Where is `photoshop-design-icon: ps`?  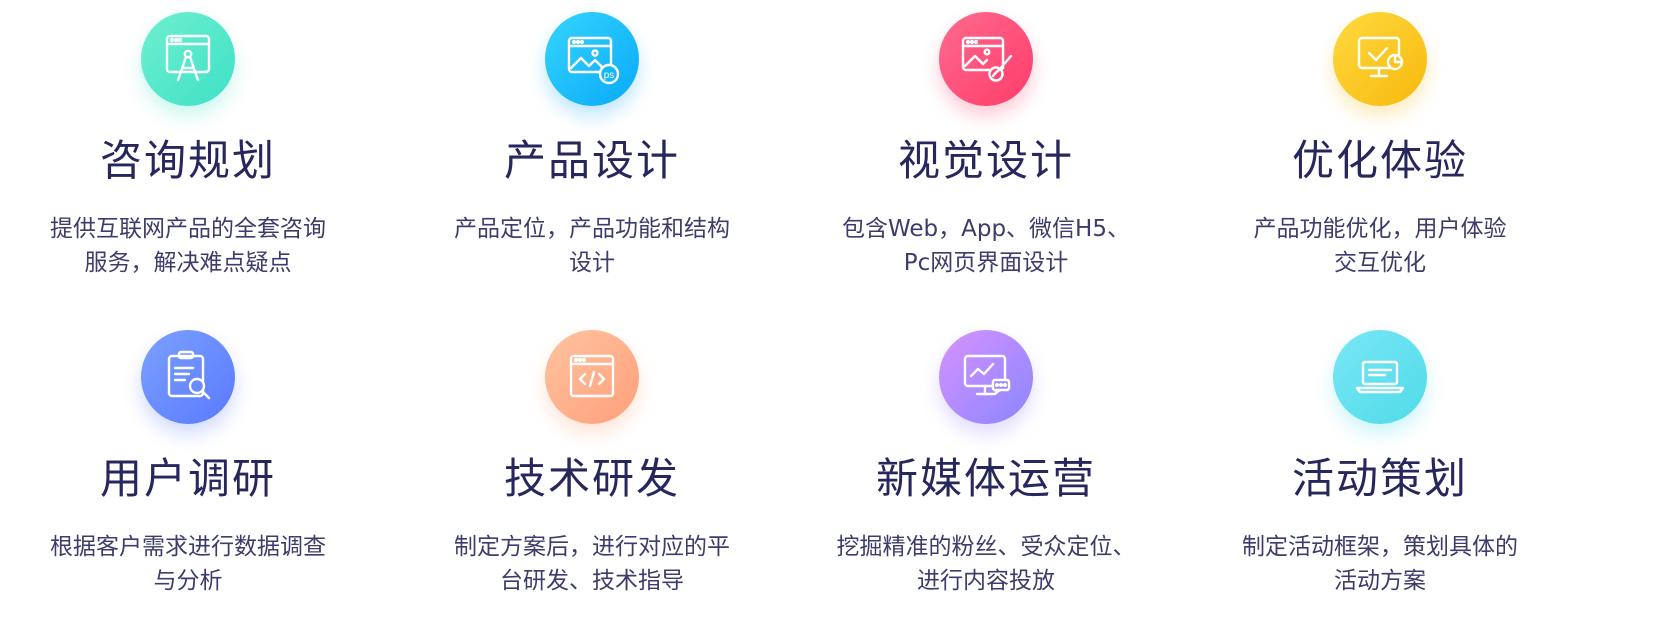 photoshop-design-icon: ps is located at coordinates (593, 60).